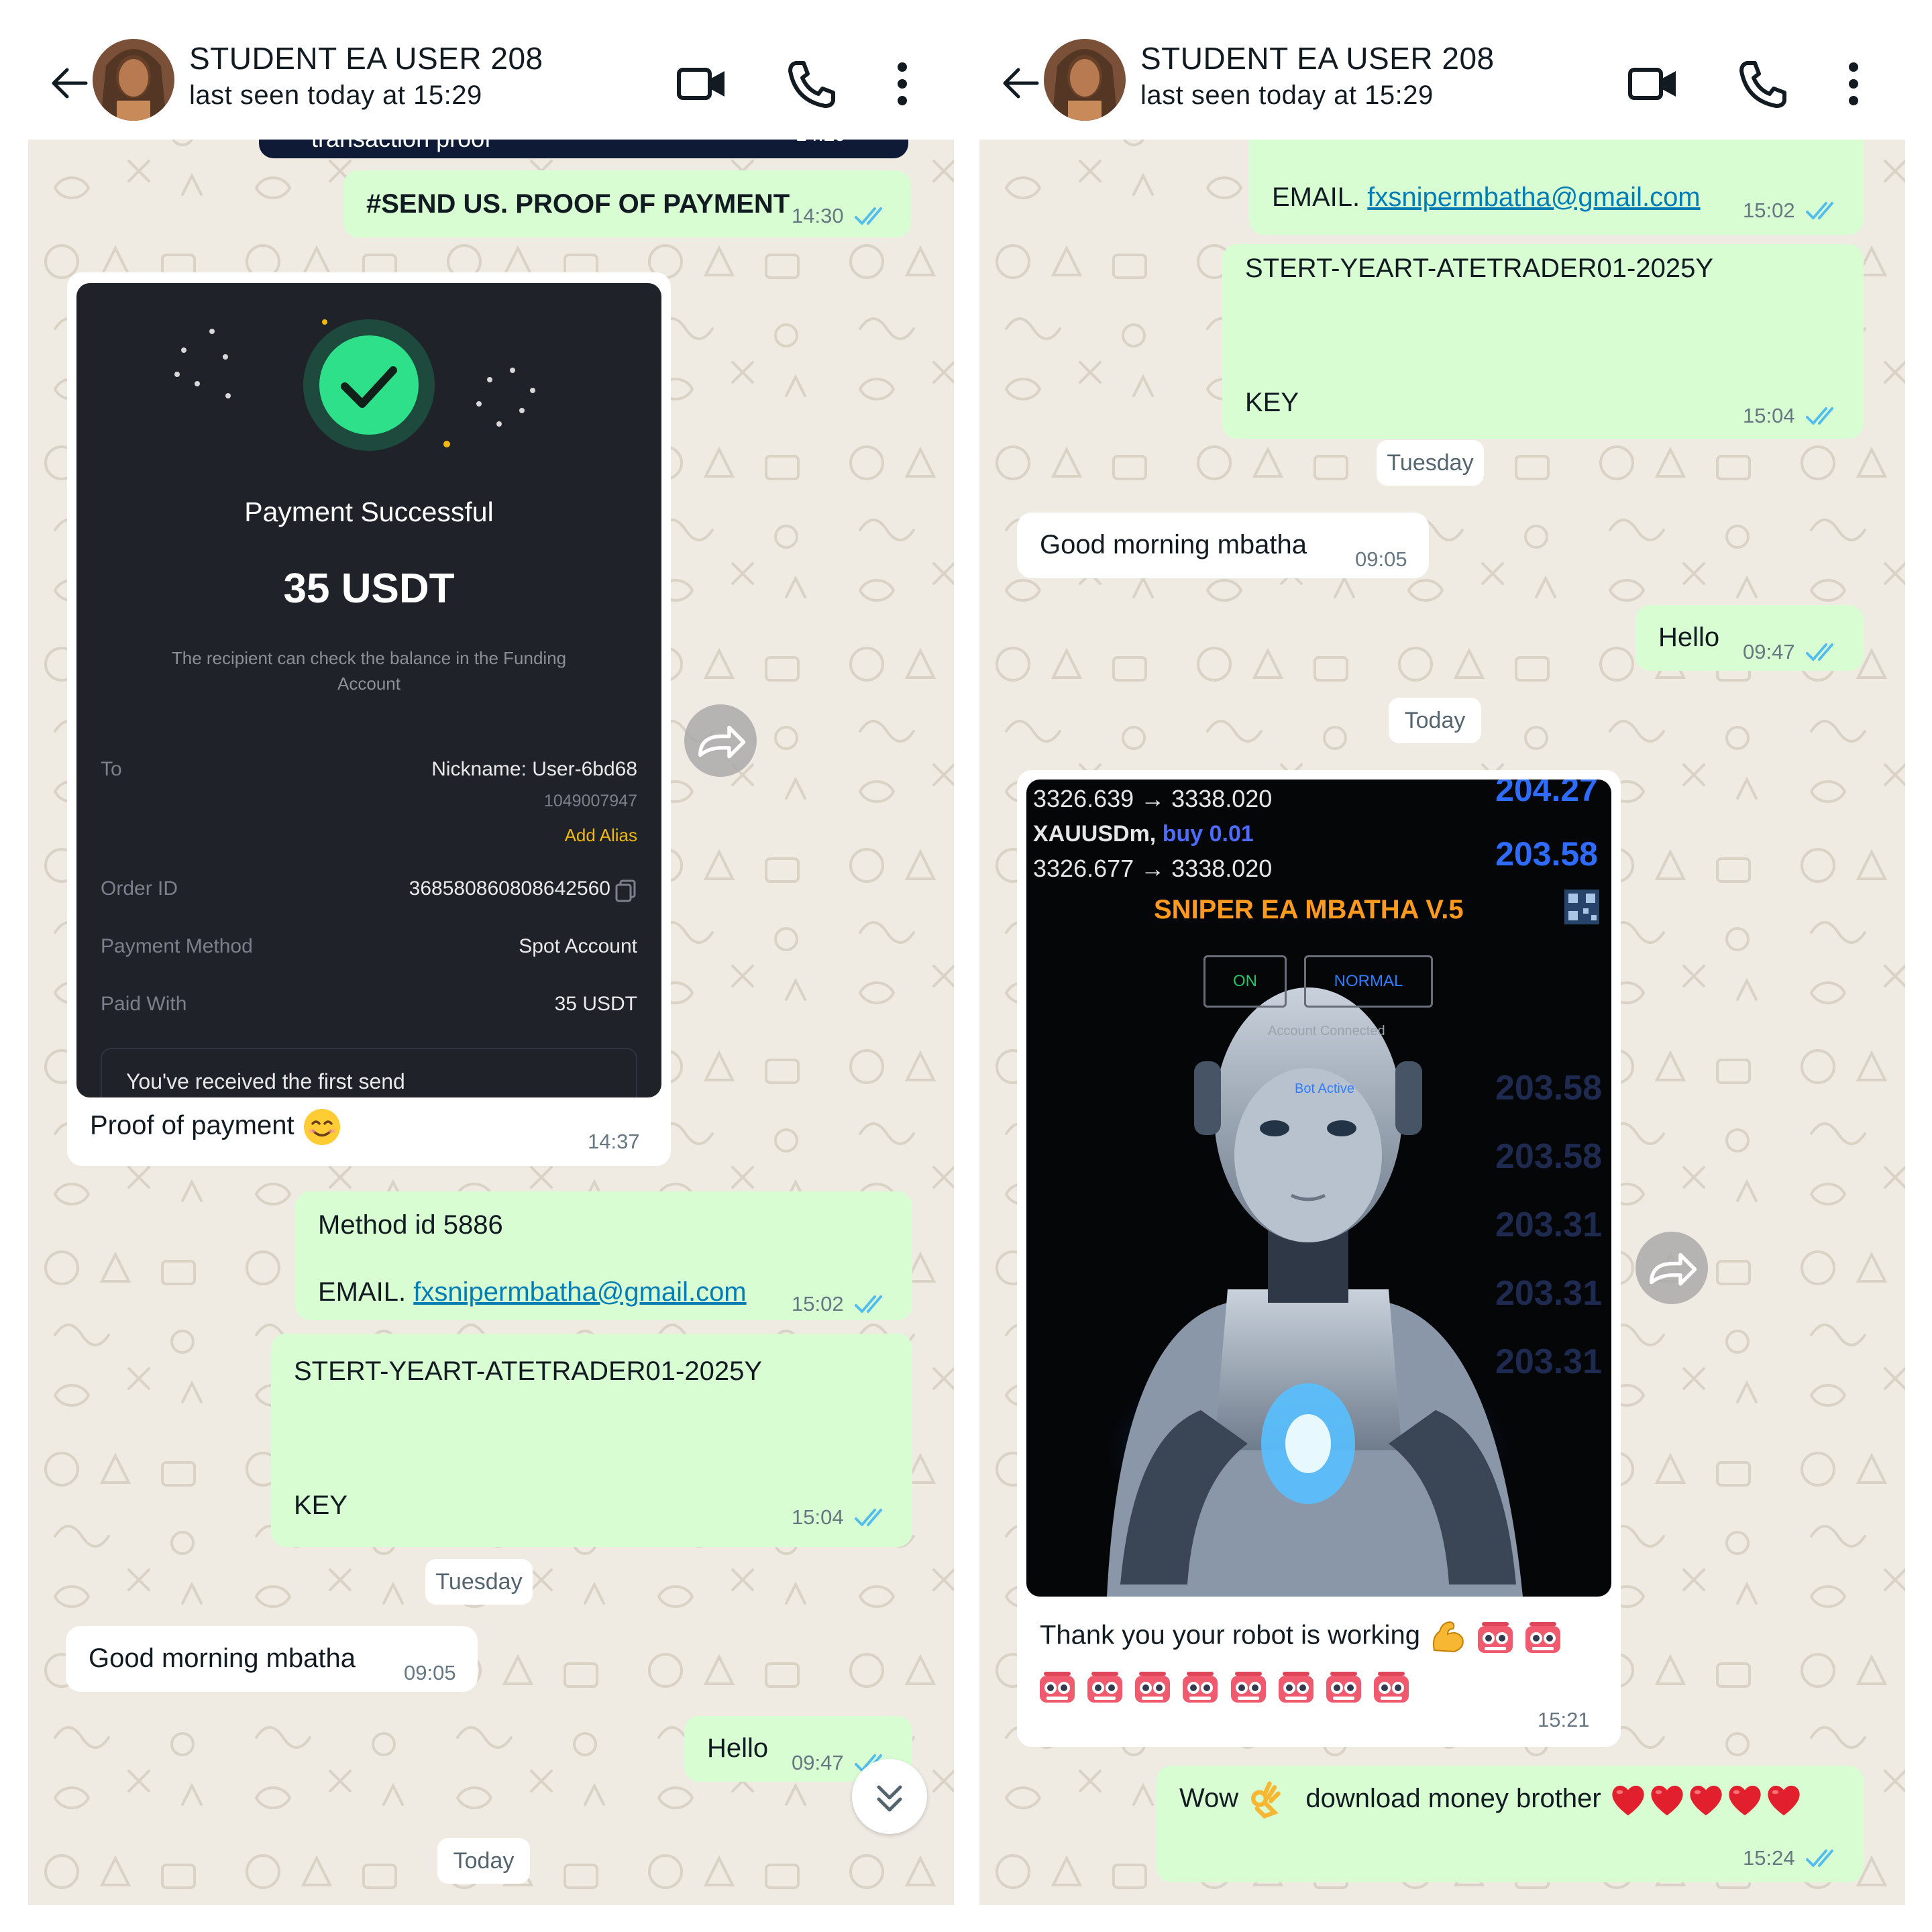  I want to click on payment-method-label: Payment Method, so click(177, 946).